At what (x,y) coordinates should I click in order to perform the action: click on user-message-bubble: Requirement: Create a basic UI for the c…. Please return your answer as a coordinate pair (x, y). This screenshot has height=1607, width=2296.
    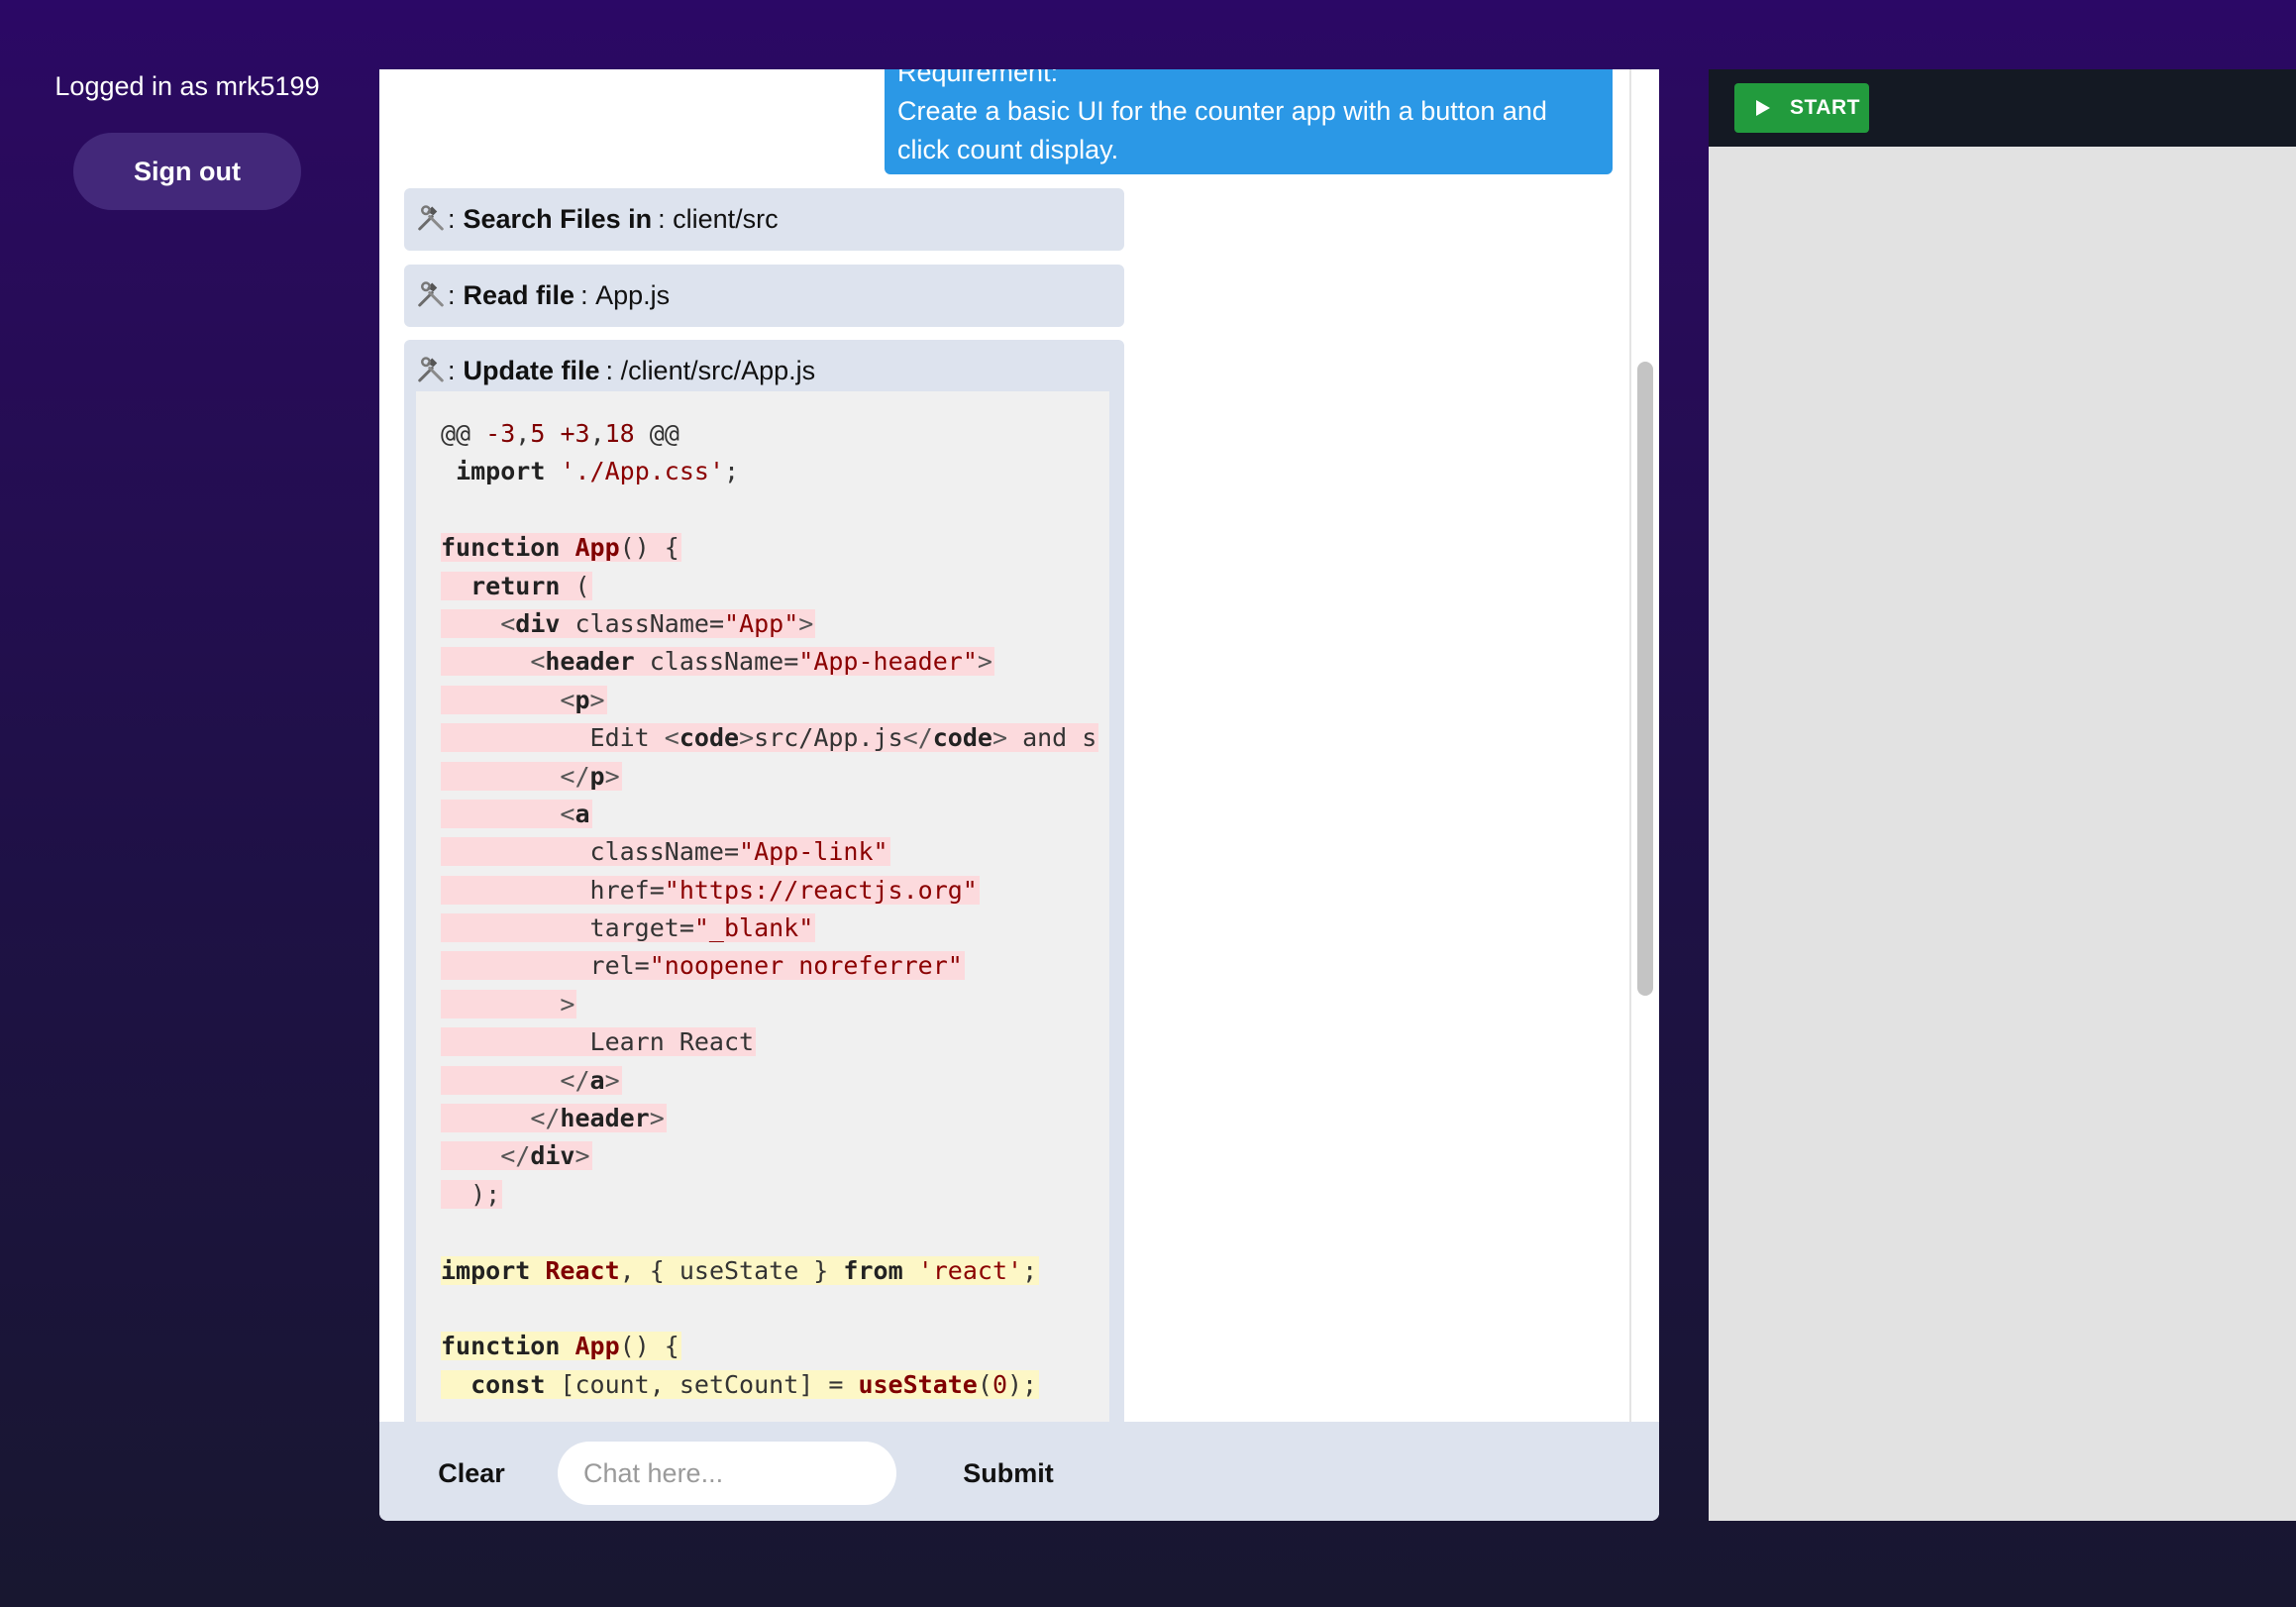
    Looking at the image, I should click on (1249, 121).